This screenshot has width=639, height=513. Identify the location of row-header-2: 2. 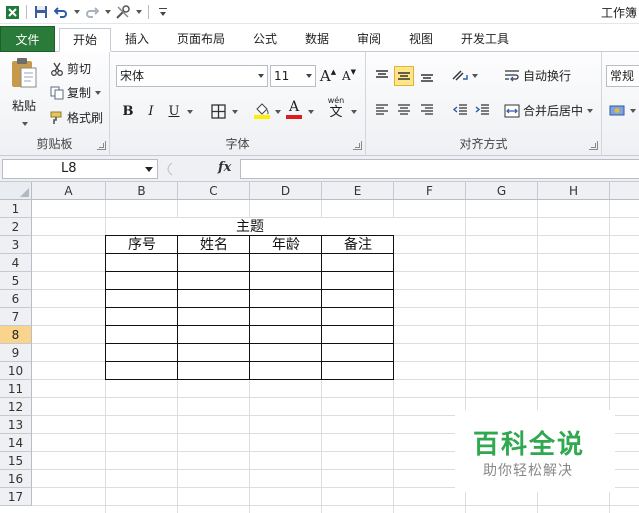
(16, 227).